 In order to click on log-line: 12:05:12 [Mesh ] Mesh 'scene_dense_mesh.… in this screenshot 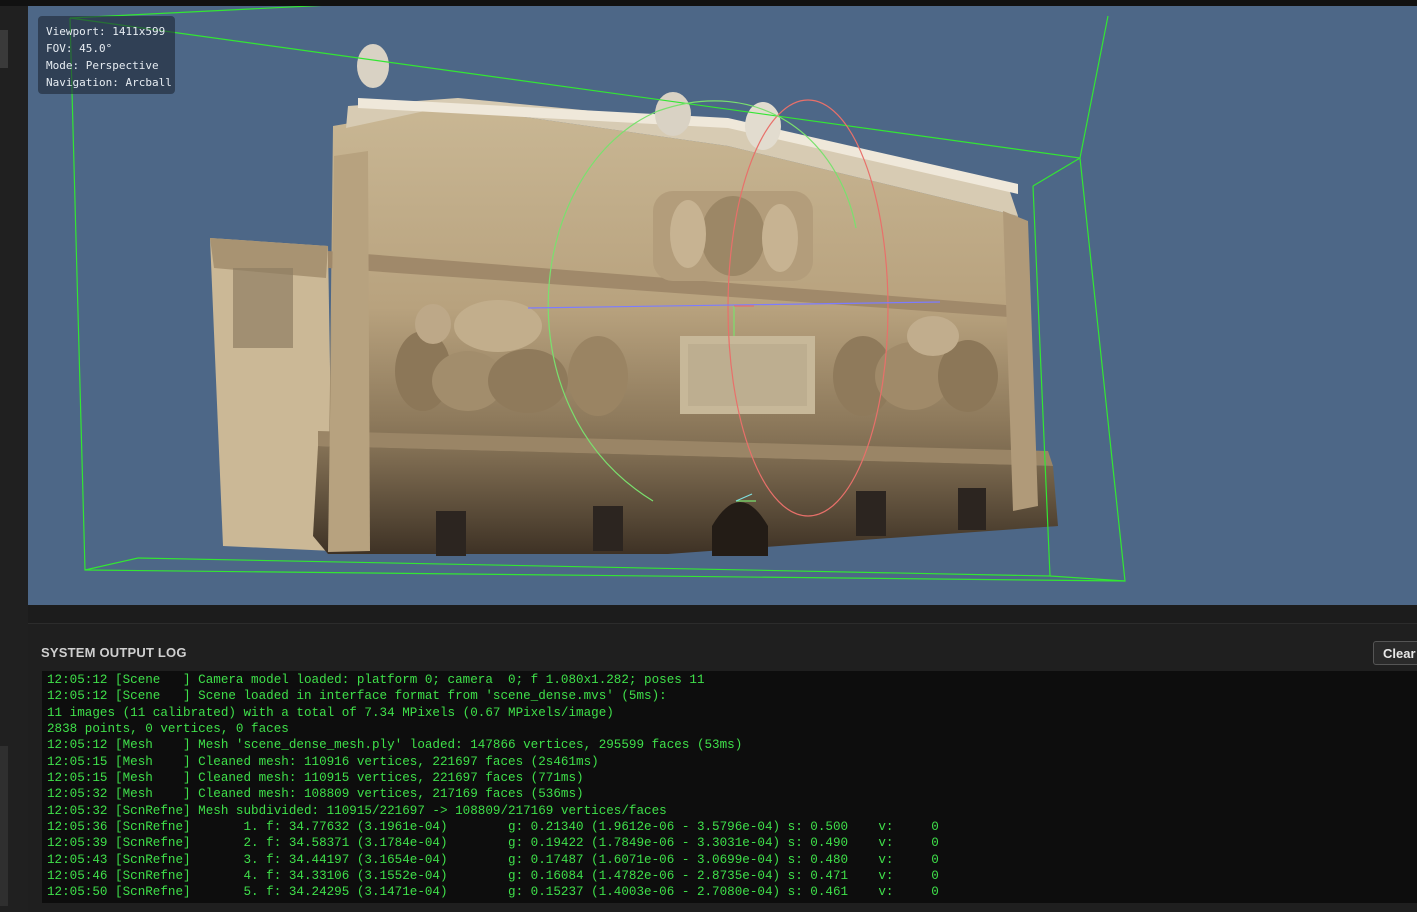, I will do `click(395, 745)`.